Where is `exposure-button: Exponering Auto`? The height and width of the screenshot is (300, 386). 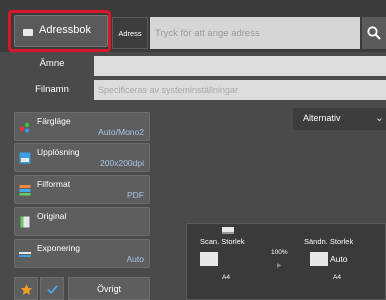 exposure-button: Exponering Auto is located at coordinates (82, 253).